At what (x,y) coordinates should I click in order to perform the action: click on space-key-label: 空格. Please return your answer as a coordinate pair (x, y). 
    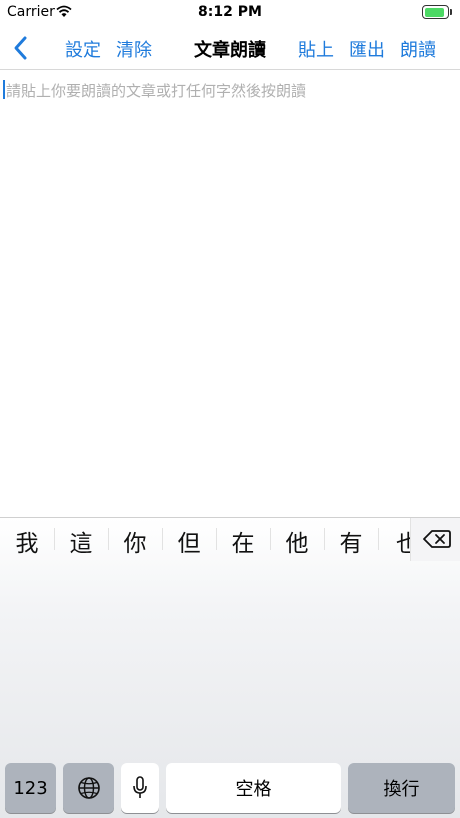
    Looking at the image, I should click on (253, 789).